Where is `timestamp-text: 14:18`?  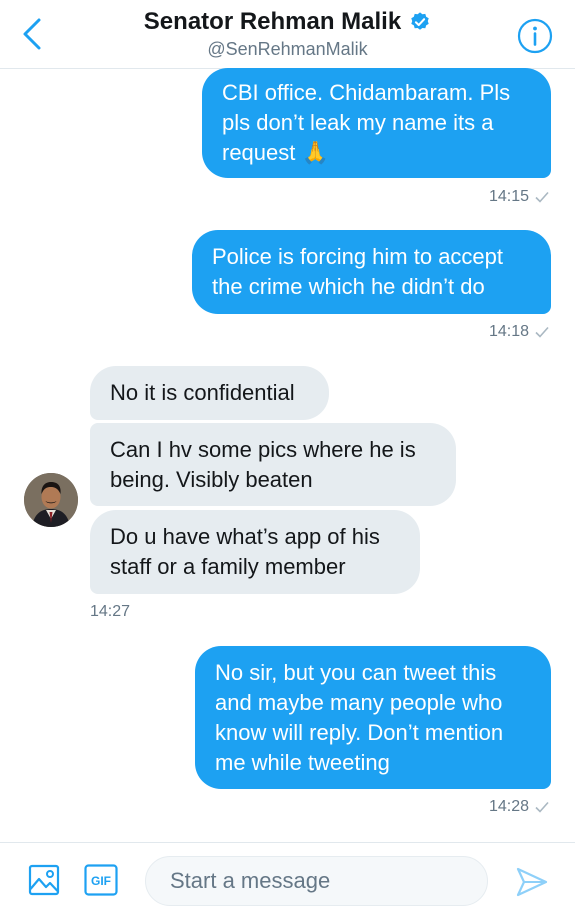
timestamp-text: 14:18 is located at coordinates (508, 331).